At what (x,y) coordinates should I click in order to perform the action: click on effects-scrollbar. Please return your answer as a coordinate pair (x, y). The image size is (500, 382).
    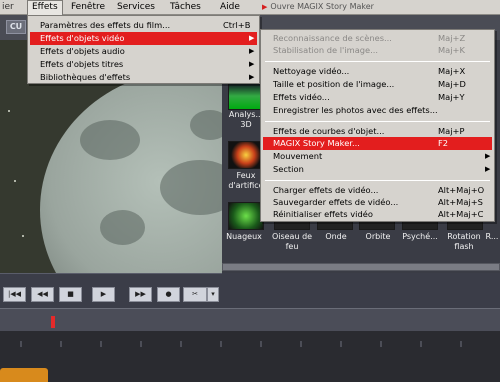
    Looking at the image, I should click on (361, 267).